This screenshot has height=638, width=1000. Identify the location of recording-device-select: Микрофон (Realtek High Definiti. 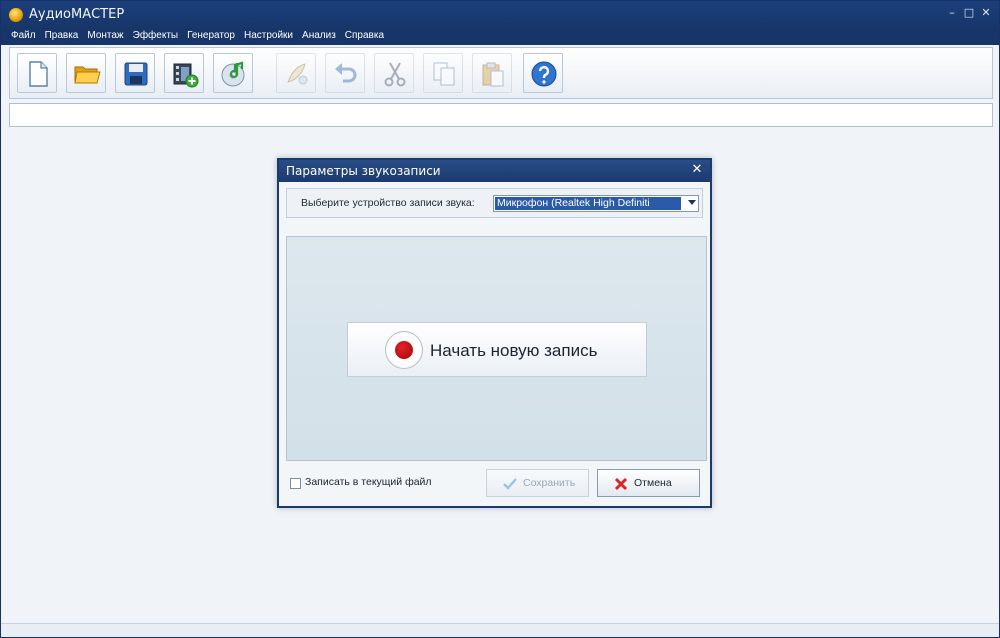
(596, 203).